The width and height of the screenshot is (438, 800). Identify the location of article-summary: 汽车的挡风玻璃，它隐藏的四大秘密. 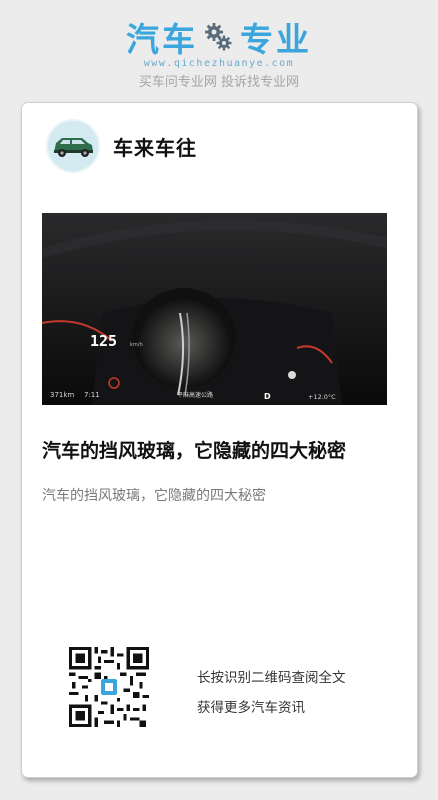
(154, 496).